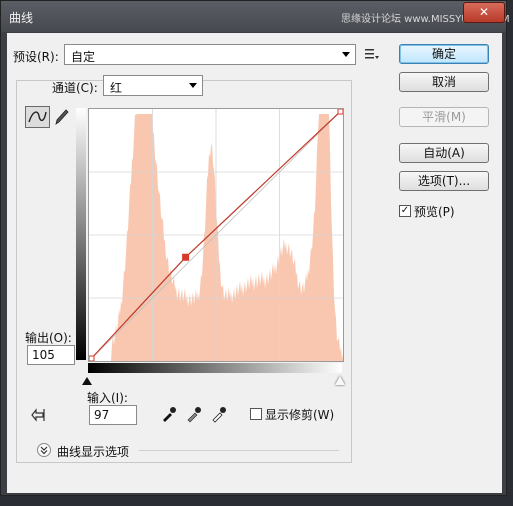  I want to click on output-field: 105, so click(51, 355).